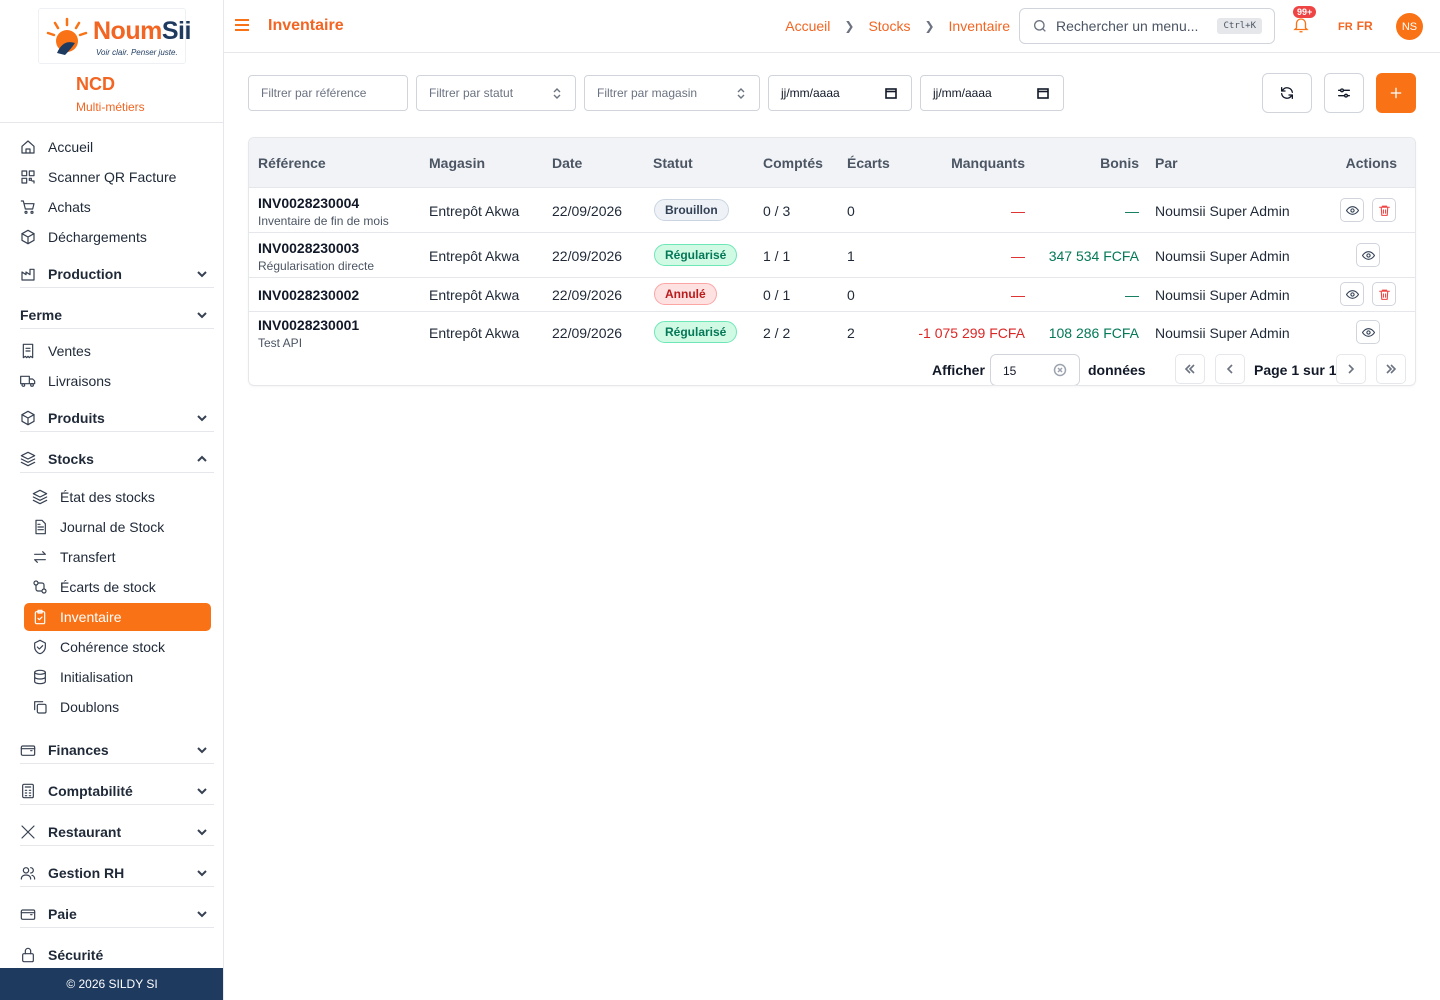 The width and height of the screenshot is (1440, 1000). I want to click on sidebar-group-ferme: Ferme, so click(117, 315).